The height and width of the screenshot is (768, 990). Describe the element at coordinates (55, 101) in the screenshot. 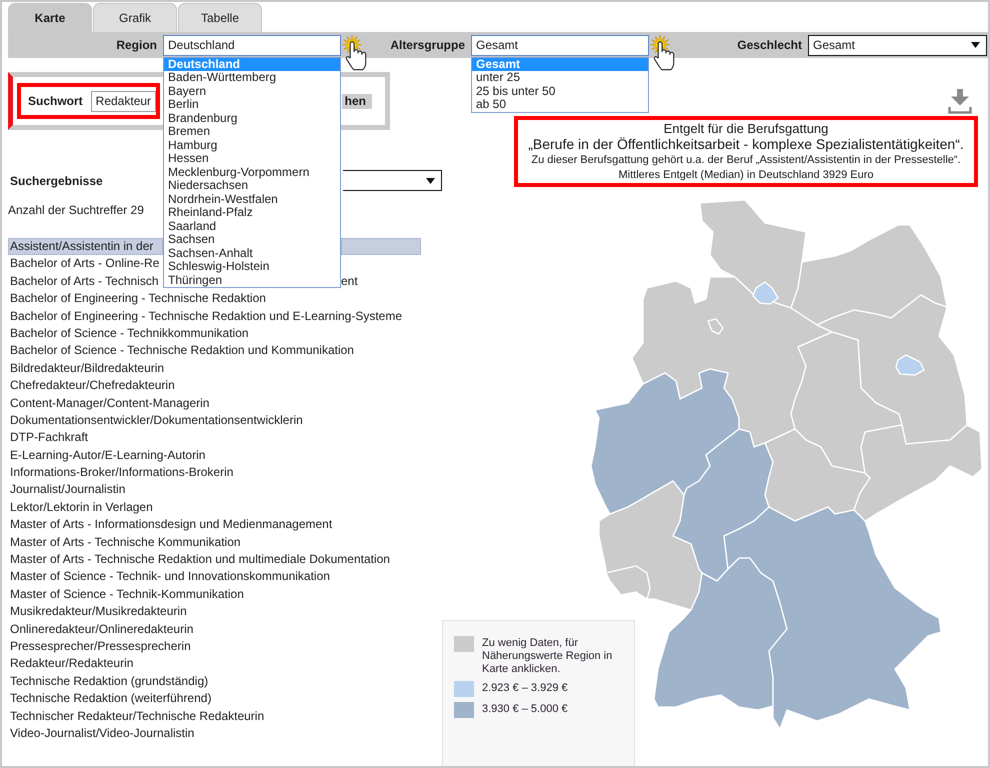

I see `search-label: Suchwort` at that location.